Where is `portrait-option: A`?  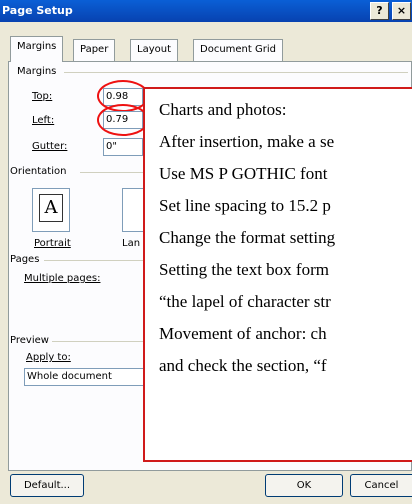 portrait-option: A is located at coordinates (51, 210).